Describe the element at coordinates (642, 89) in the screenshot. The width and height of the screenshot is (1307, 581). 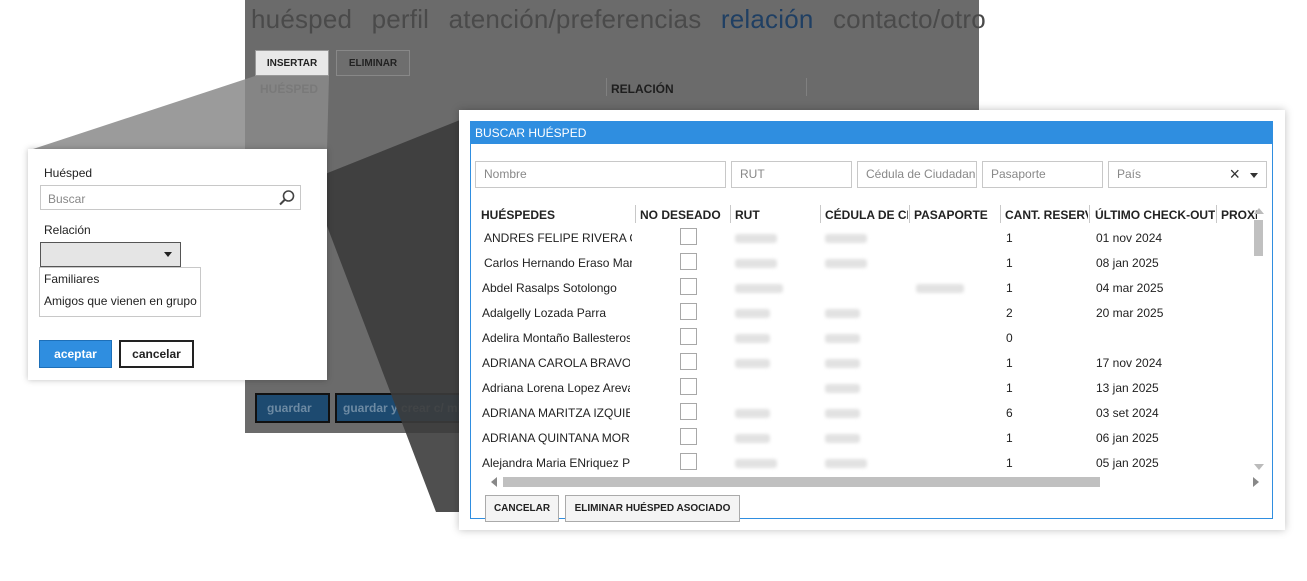
I see `column-header-relation: RELACIÓN` at that location.